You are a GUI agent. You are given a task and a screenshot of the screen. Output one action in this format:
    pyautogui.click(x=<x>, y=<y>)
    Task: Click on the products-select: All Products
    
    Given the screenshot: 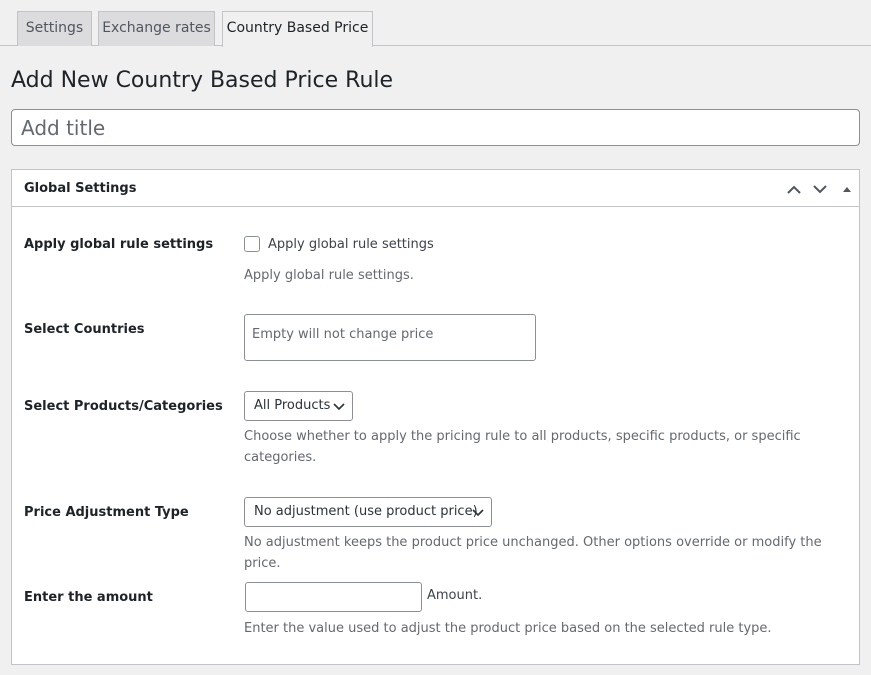 What is the action you would take?
    pyautogui.click(x=298, y=406)
    